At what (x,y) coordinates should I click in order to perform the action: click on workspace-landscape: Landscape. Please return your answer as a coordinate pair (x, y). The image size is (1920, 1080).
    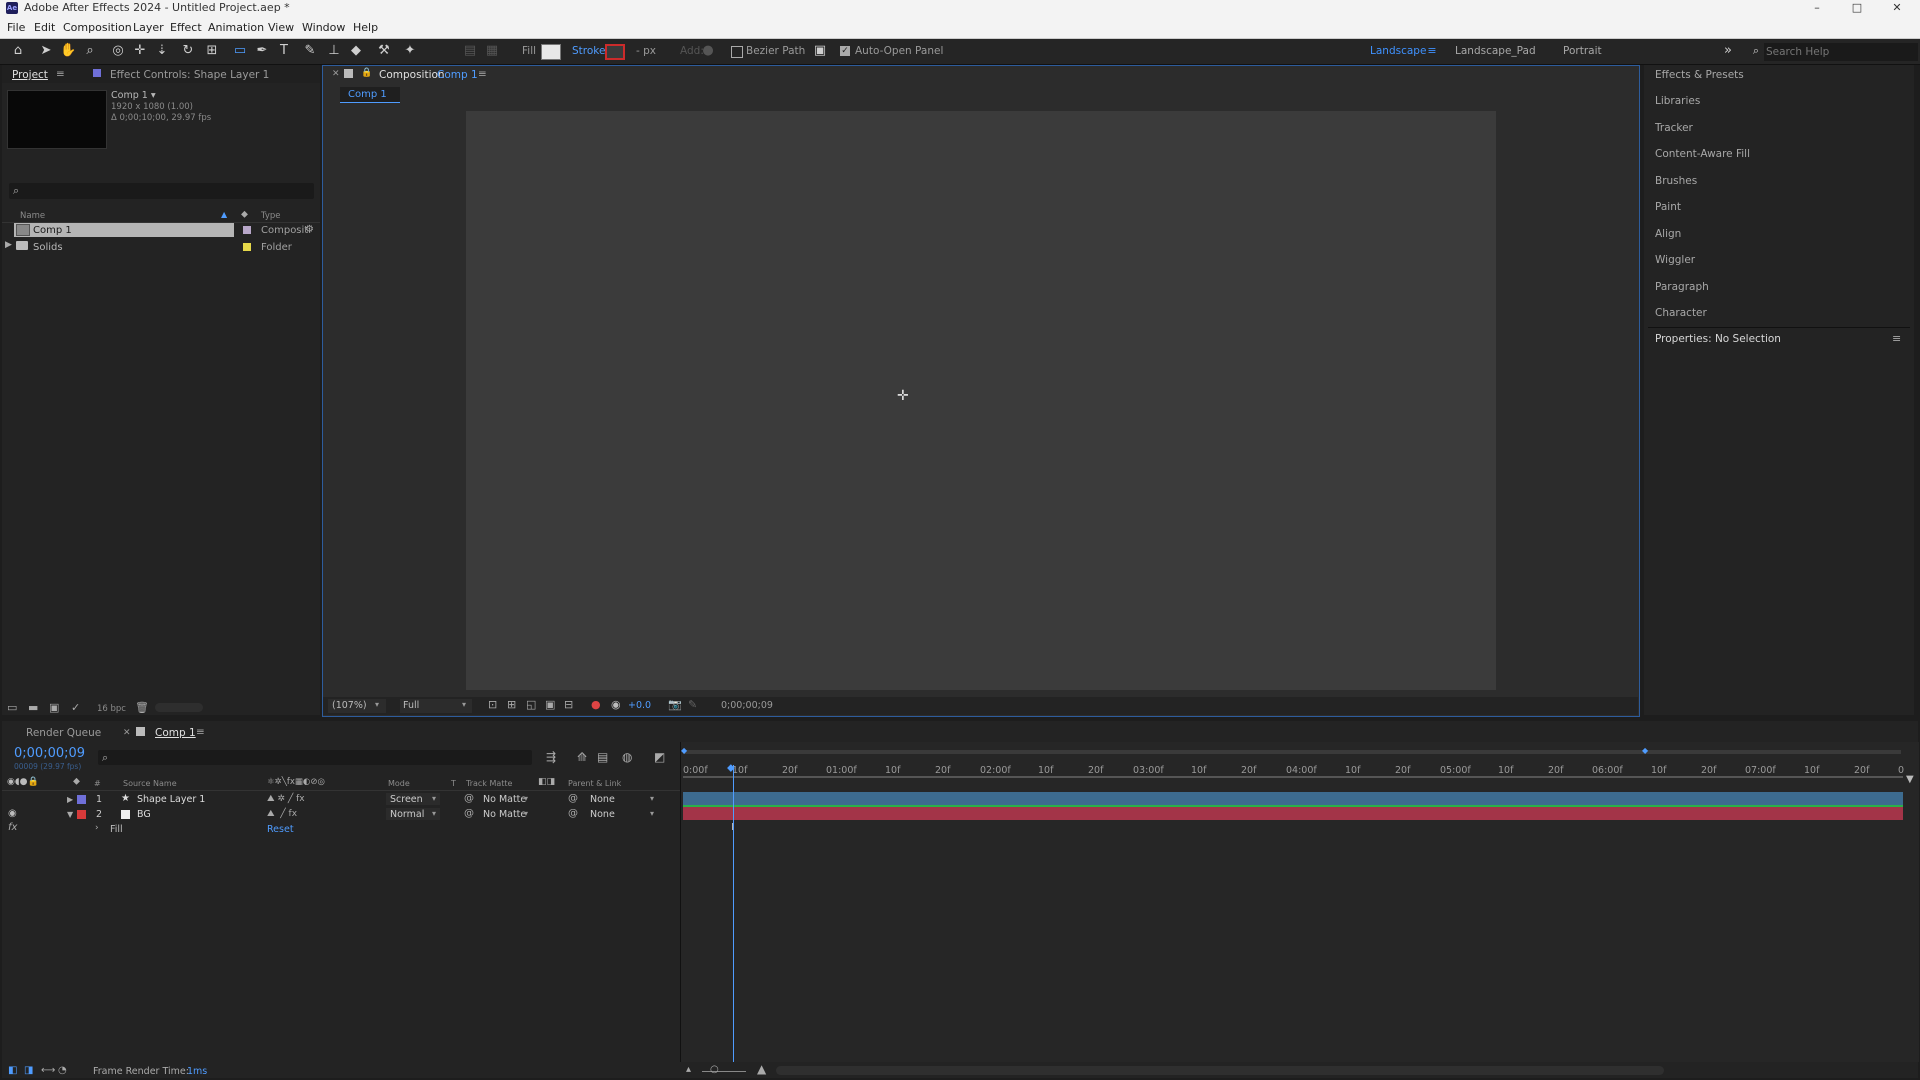
    Looking at the image, I should click on (1398, 51).